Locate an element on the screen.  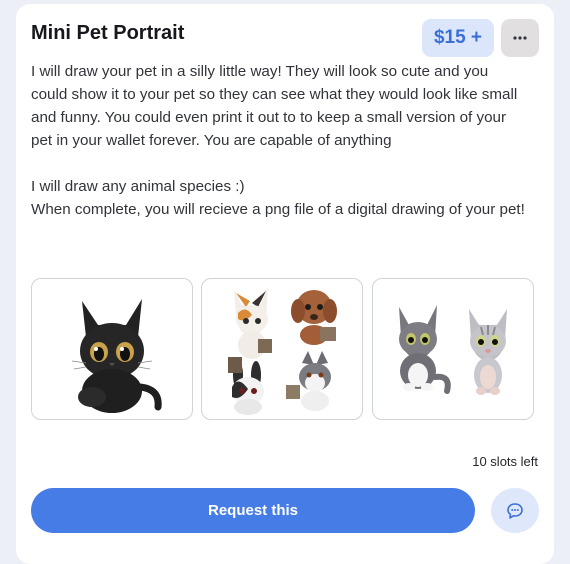
slots-left-text: 10 slots left is located at coordinates (505, 461).